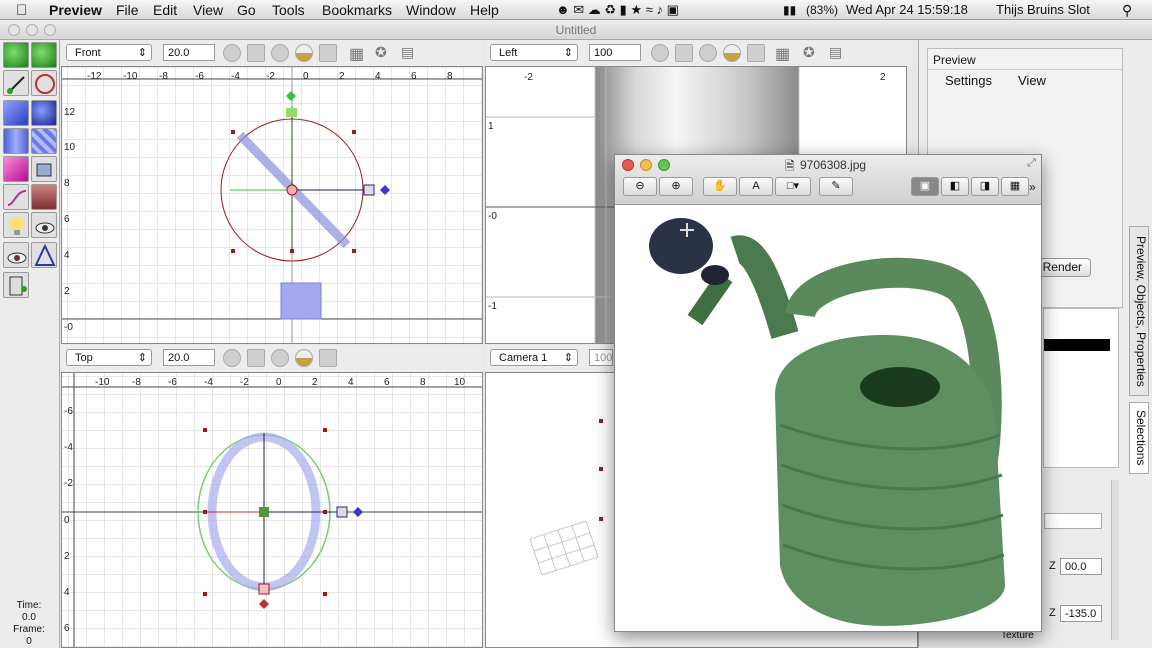 The height and width of the screenshot is (648, 1152). What do you see at coordinates (44, 55) in the screenshot?
I see `add-object-tool-icon` at bounding box center [44, 55].